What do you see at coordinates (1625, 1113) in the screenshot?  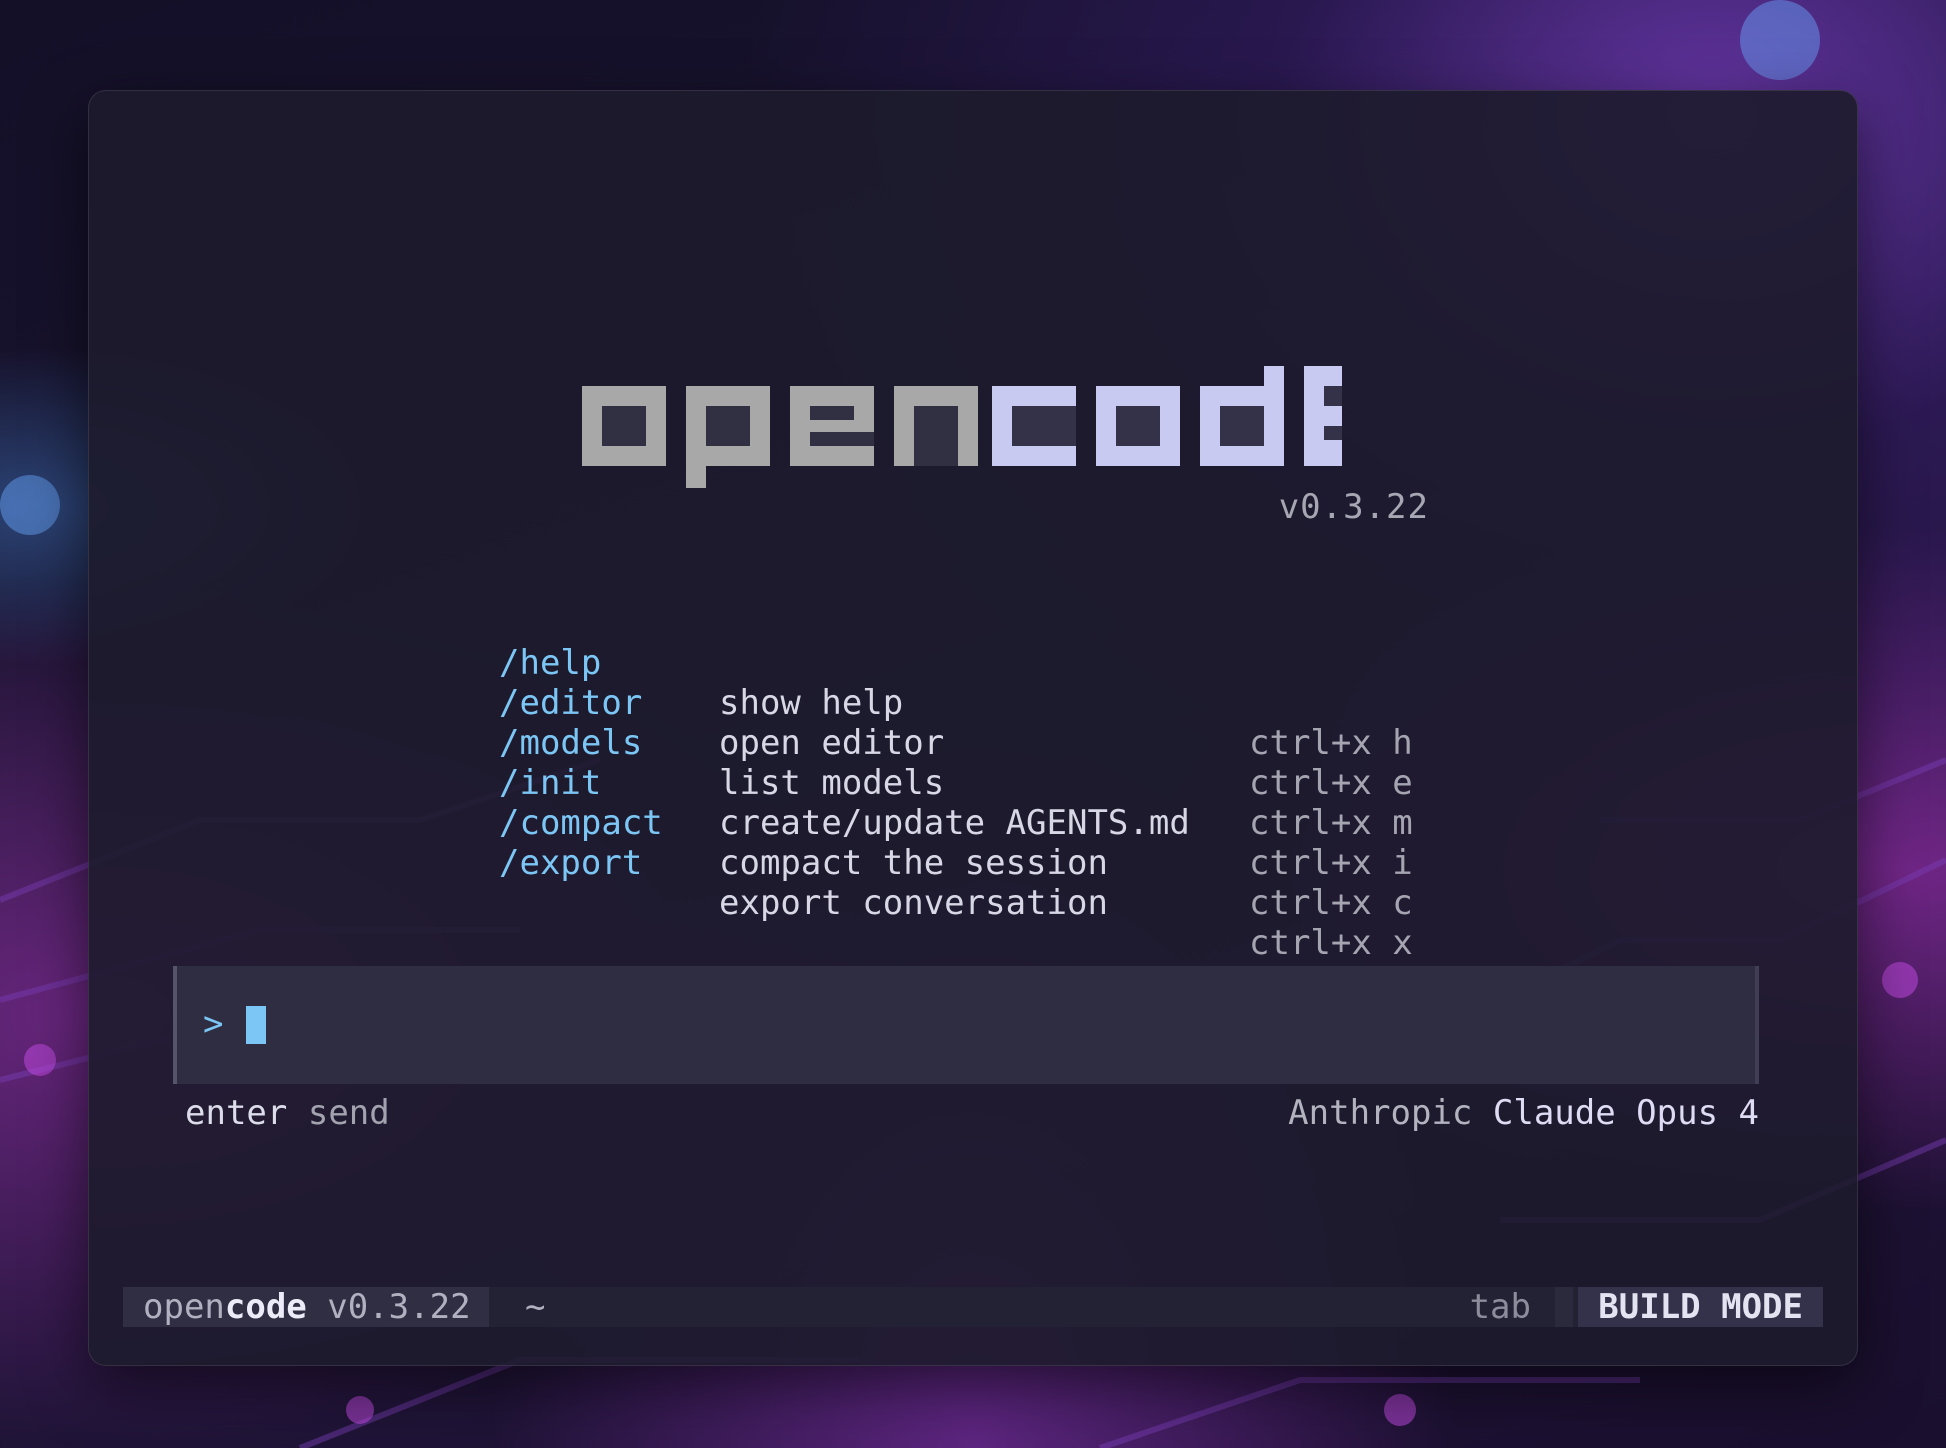 I see `model-name: Claude Opus 4` at bounding box center [1625, 1113].